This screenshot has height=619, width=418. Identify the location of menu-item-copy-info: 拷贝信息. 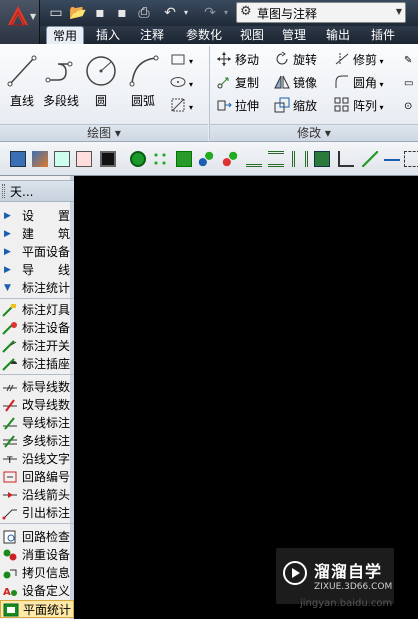
(37, 573).